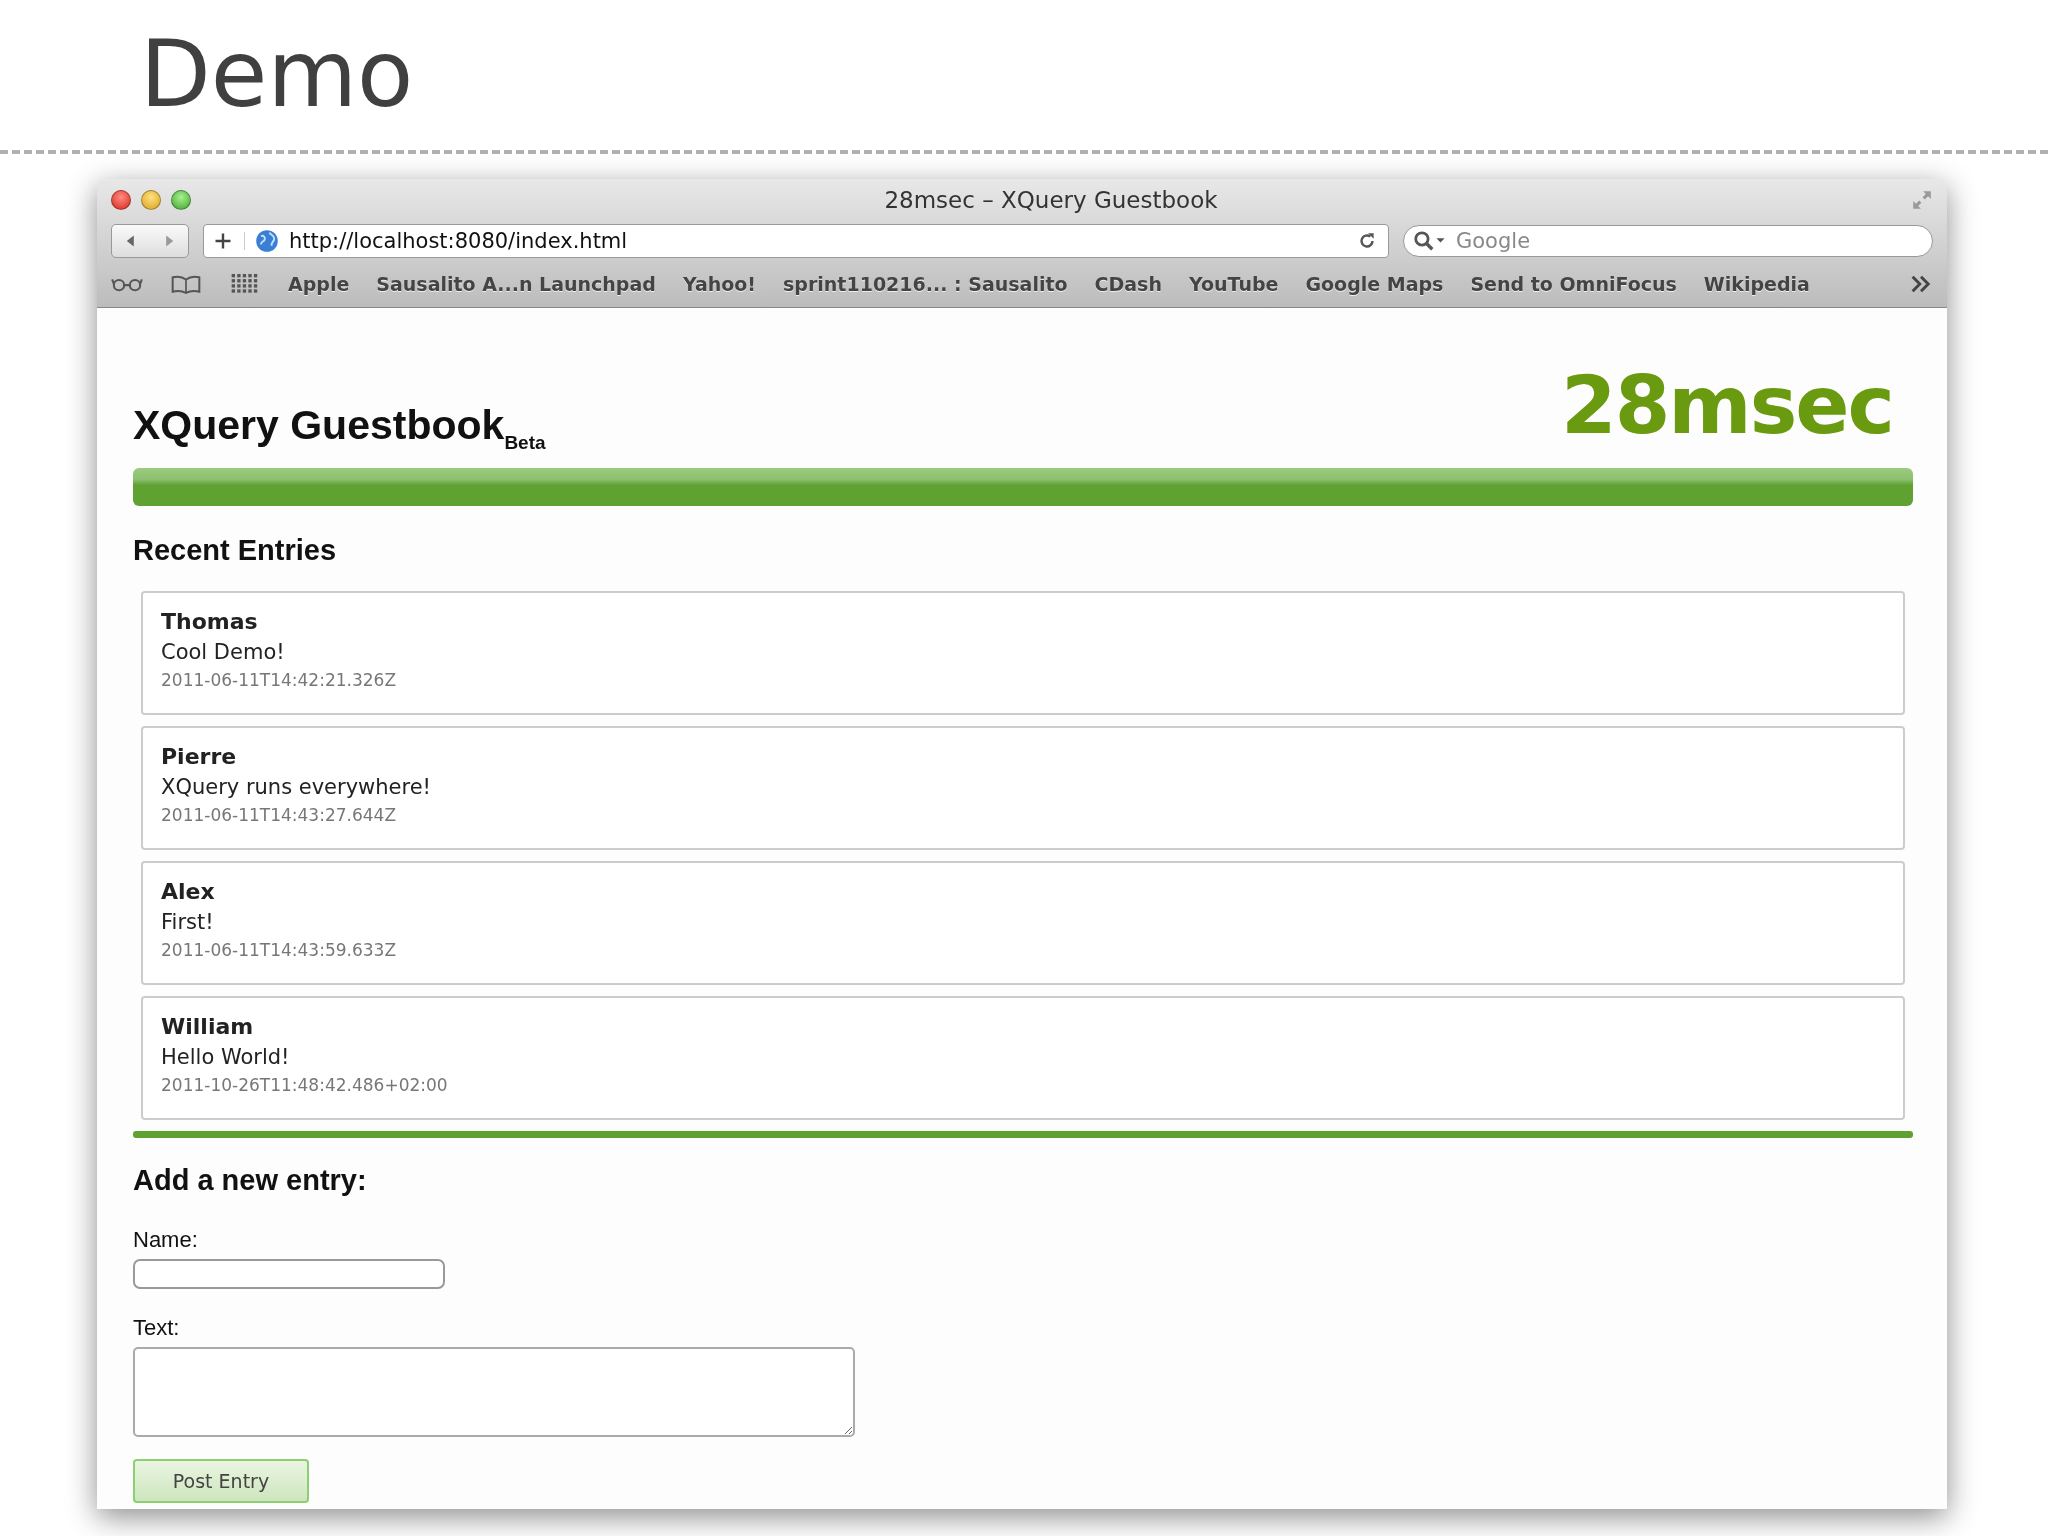 This screenshot has height=1536, width=2048. What do you see at coordinates (150, 241) in the screenshot?
I see `back-forward-buttons` at bounding box center [150, 241].